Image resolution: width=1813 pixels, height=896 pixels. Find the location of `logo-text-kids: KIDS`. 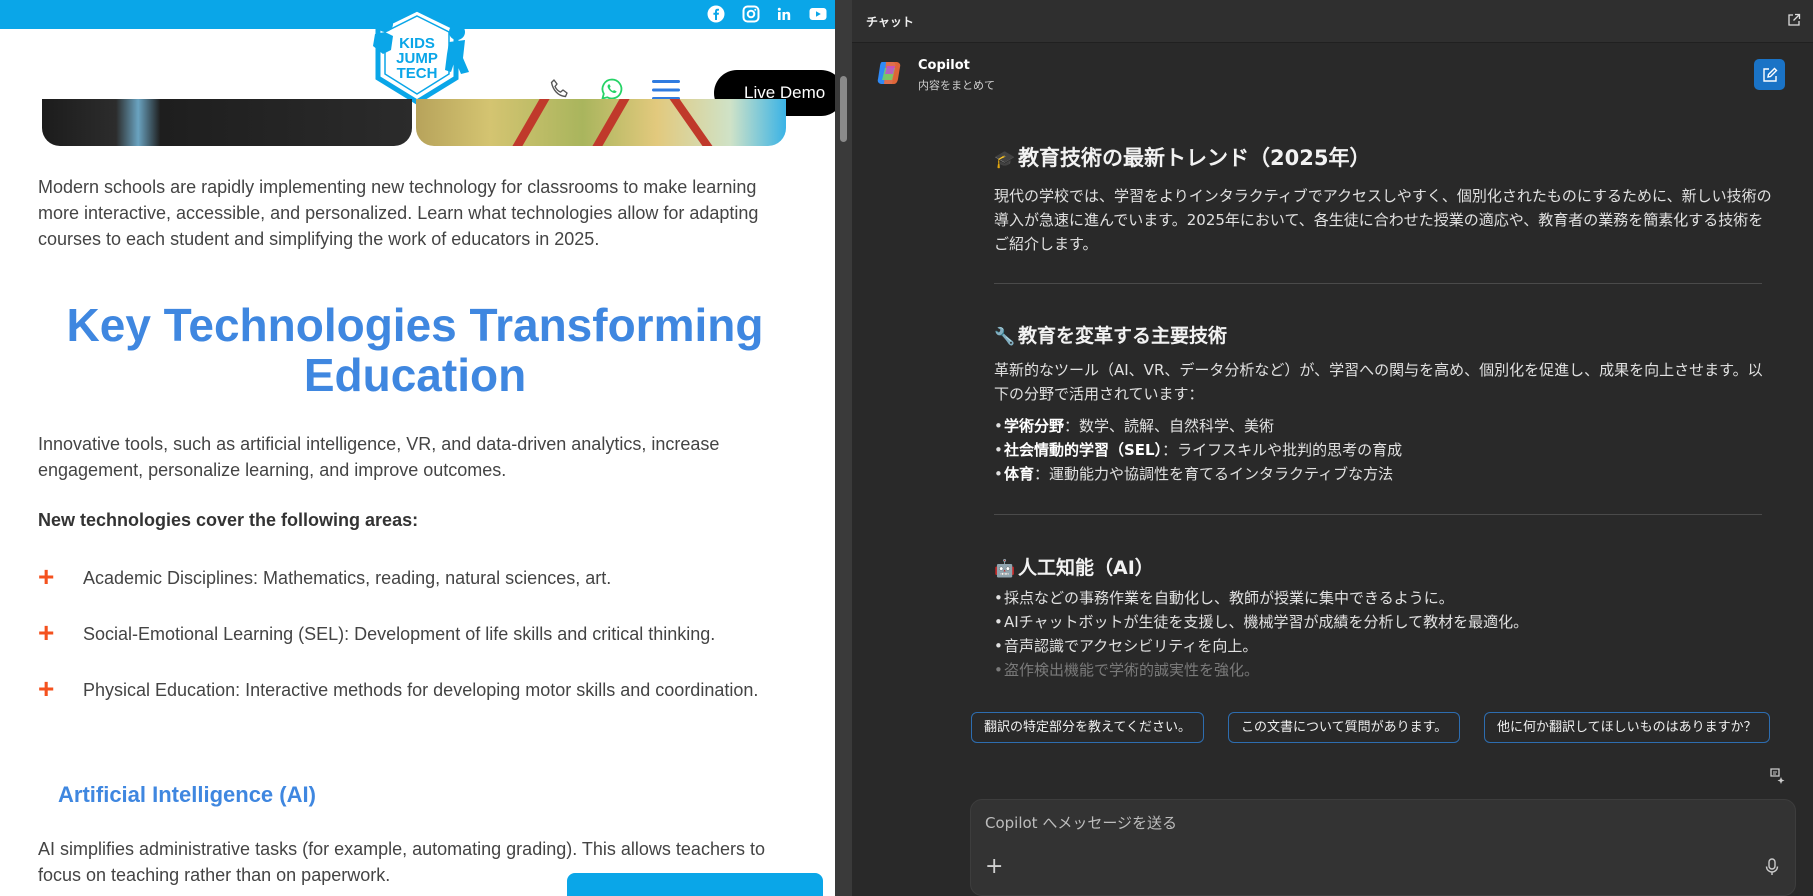

logo-text-kids: KIDS is located at coordinates (417, 43).